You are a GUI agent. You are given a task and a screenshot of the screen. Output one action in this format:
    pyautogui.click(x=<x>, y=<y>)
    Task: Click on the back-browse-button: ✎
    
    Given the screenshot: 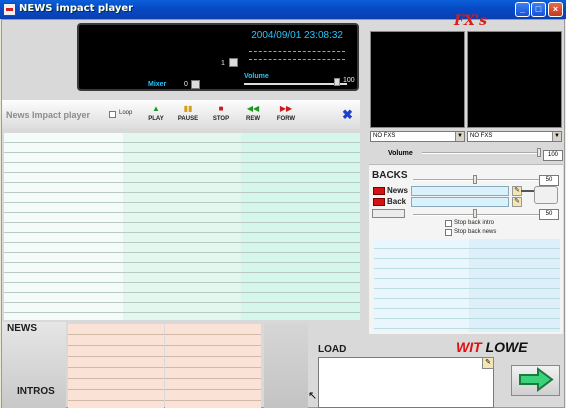 What is the action you would take?
    pyautogui.click(x=517, y=202)
    